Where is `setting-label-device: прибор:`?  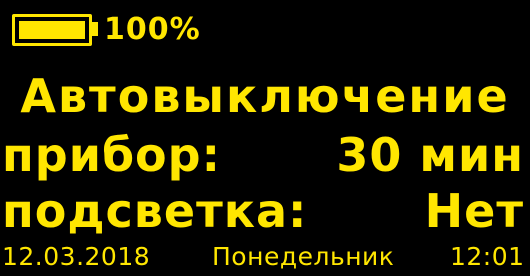 setting-label-device: прибор: is located at coordinates (111, 155).